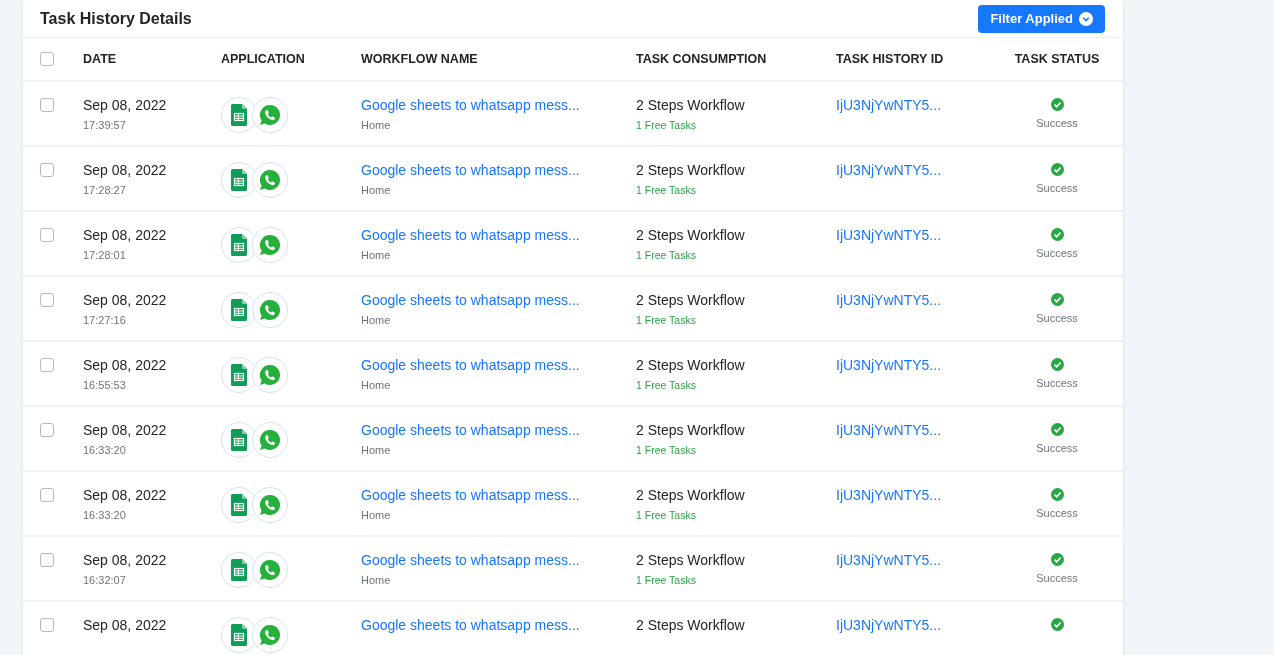  What do you see at coordinates (104, 125) in the screenshot?
I see `time-text: 17:39:57` at bounding box center [104, 125].